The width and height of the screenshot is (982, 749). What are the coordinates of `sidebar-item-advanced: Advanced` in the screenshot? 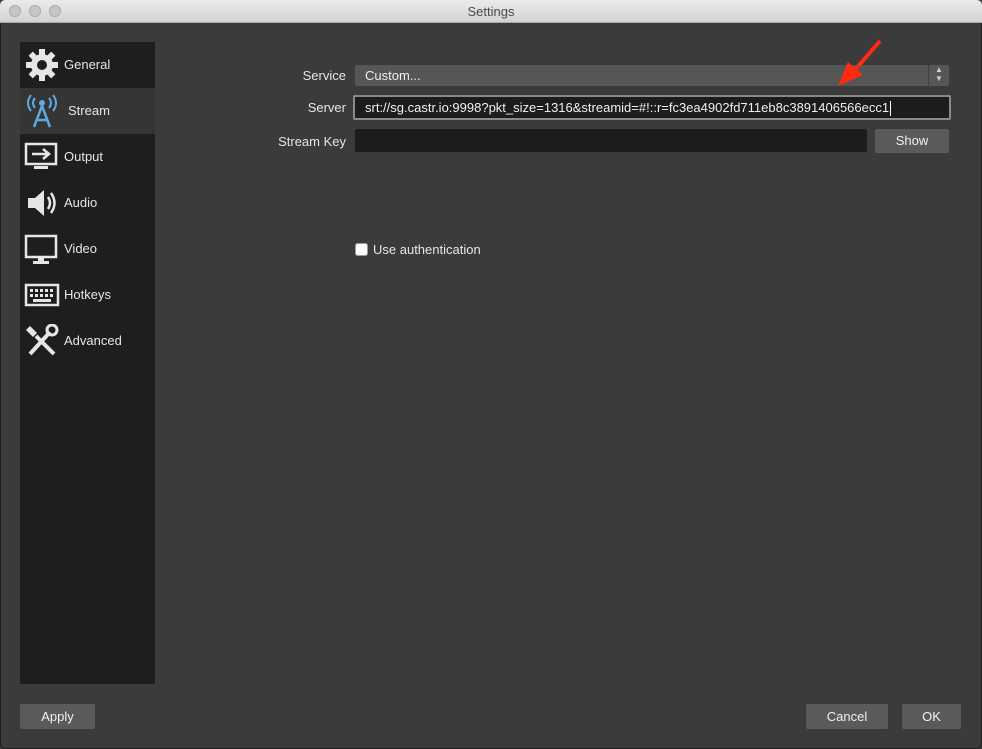 It's located at (87, 341).